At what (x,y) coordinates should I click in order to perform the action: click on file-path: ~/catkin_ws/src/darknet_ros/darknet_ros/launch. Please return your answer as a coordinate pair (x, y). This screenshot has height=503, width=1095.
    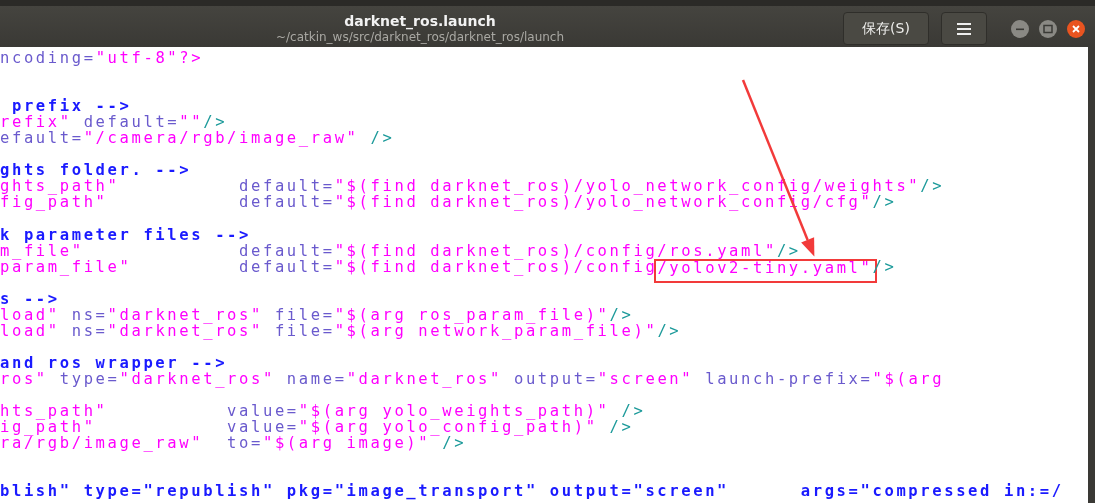
    Looking at the image, I should click on (420, 37).